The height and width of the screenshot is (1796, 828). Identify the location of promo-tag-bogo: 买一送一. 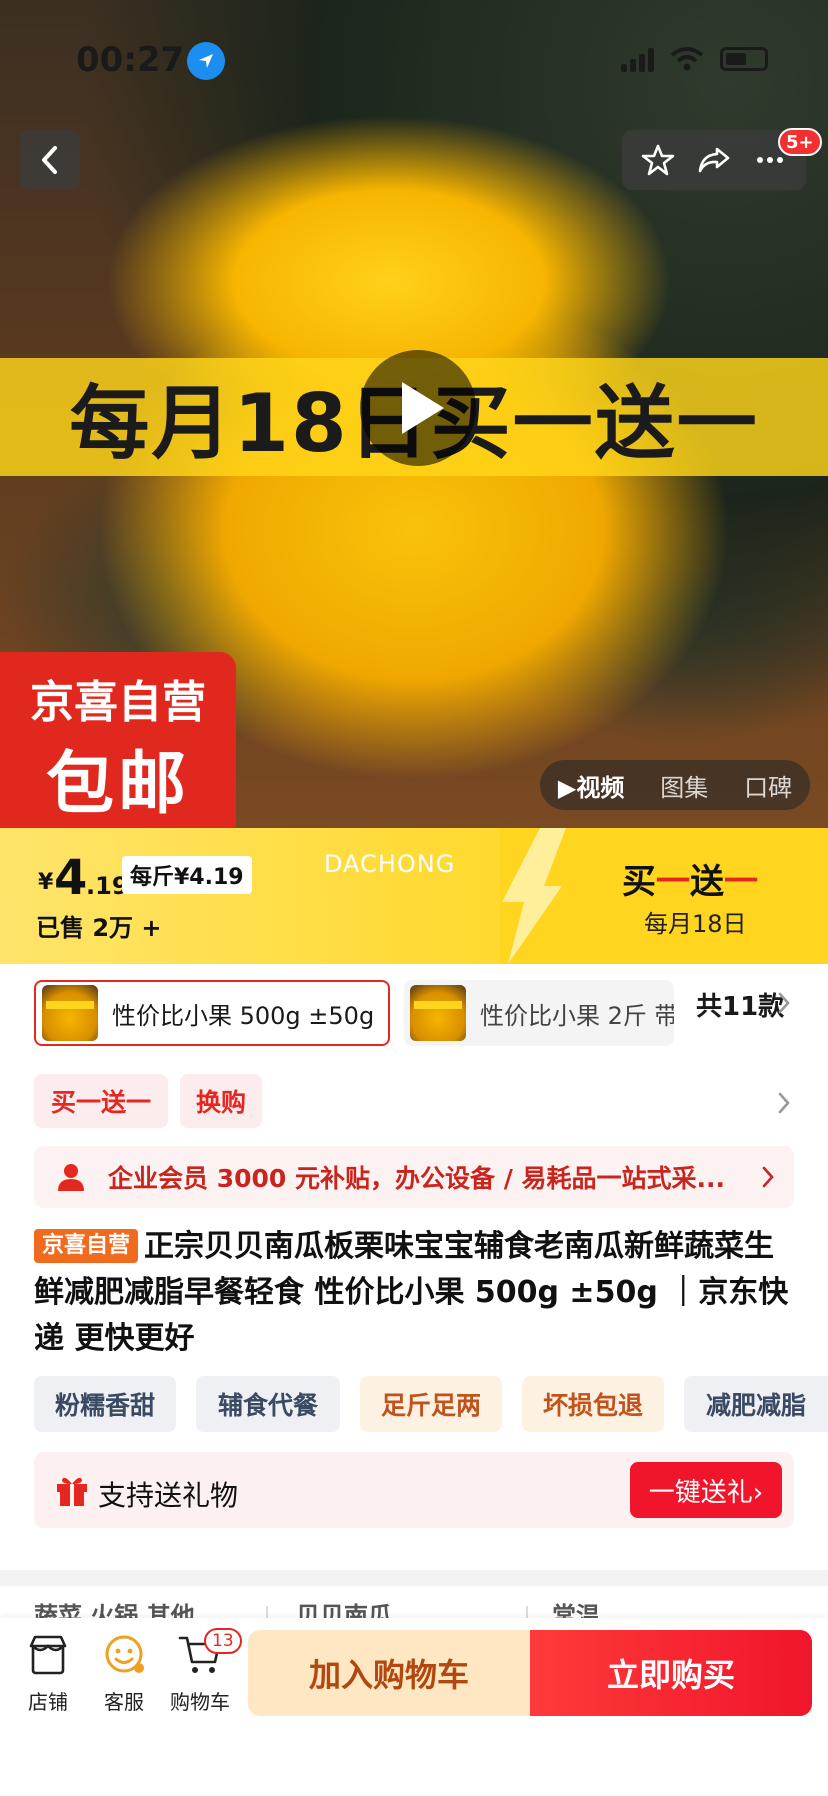
(101, 1101).